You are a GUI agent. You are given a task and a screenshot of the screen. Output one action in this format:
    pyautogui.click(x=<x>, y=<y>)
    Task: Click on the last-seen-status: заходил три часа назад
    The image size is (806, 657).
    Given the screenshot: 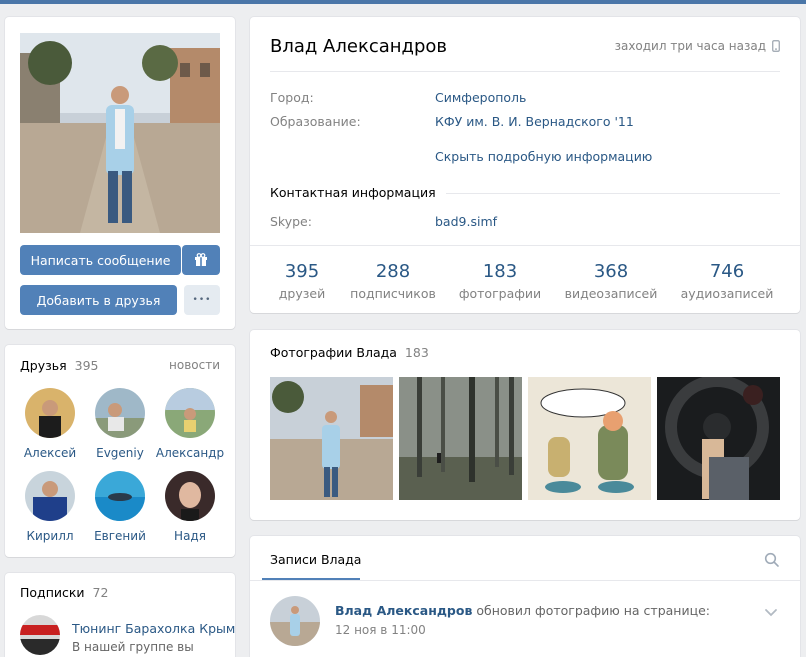 What is the action you would take?
    pyautogui.click(x=697, y=46)
    